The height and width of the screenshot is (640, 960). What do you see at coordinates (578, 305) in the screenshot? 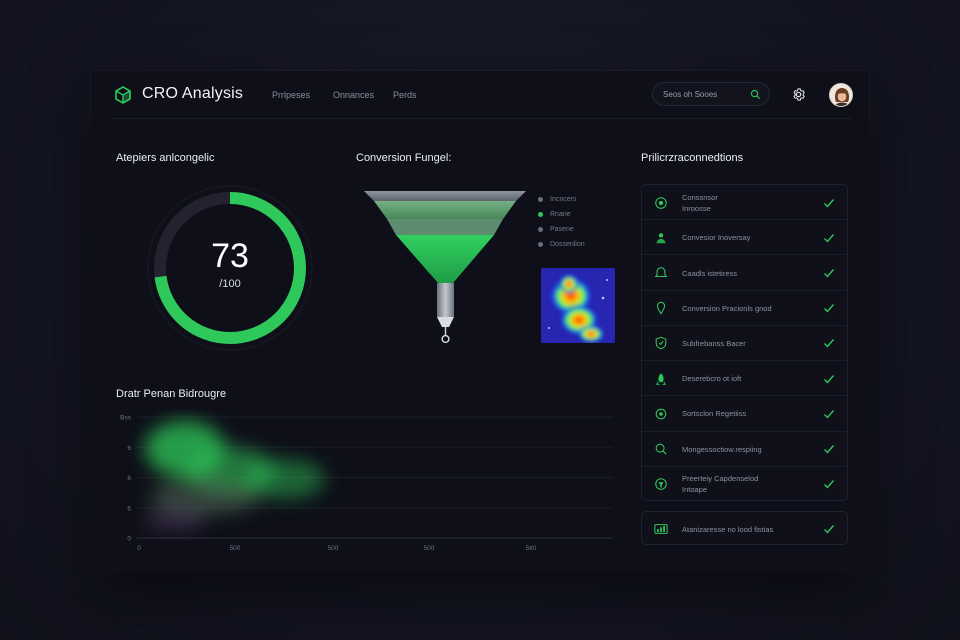
I see `click-heatmap` at bounding box center [578, 305].